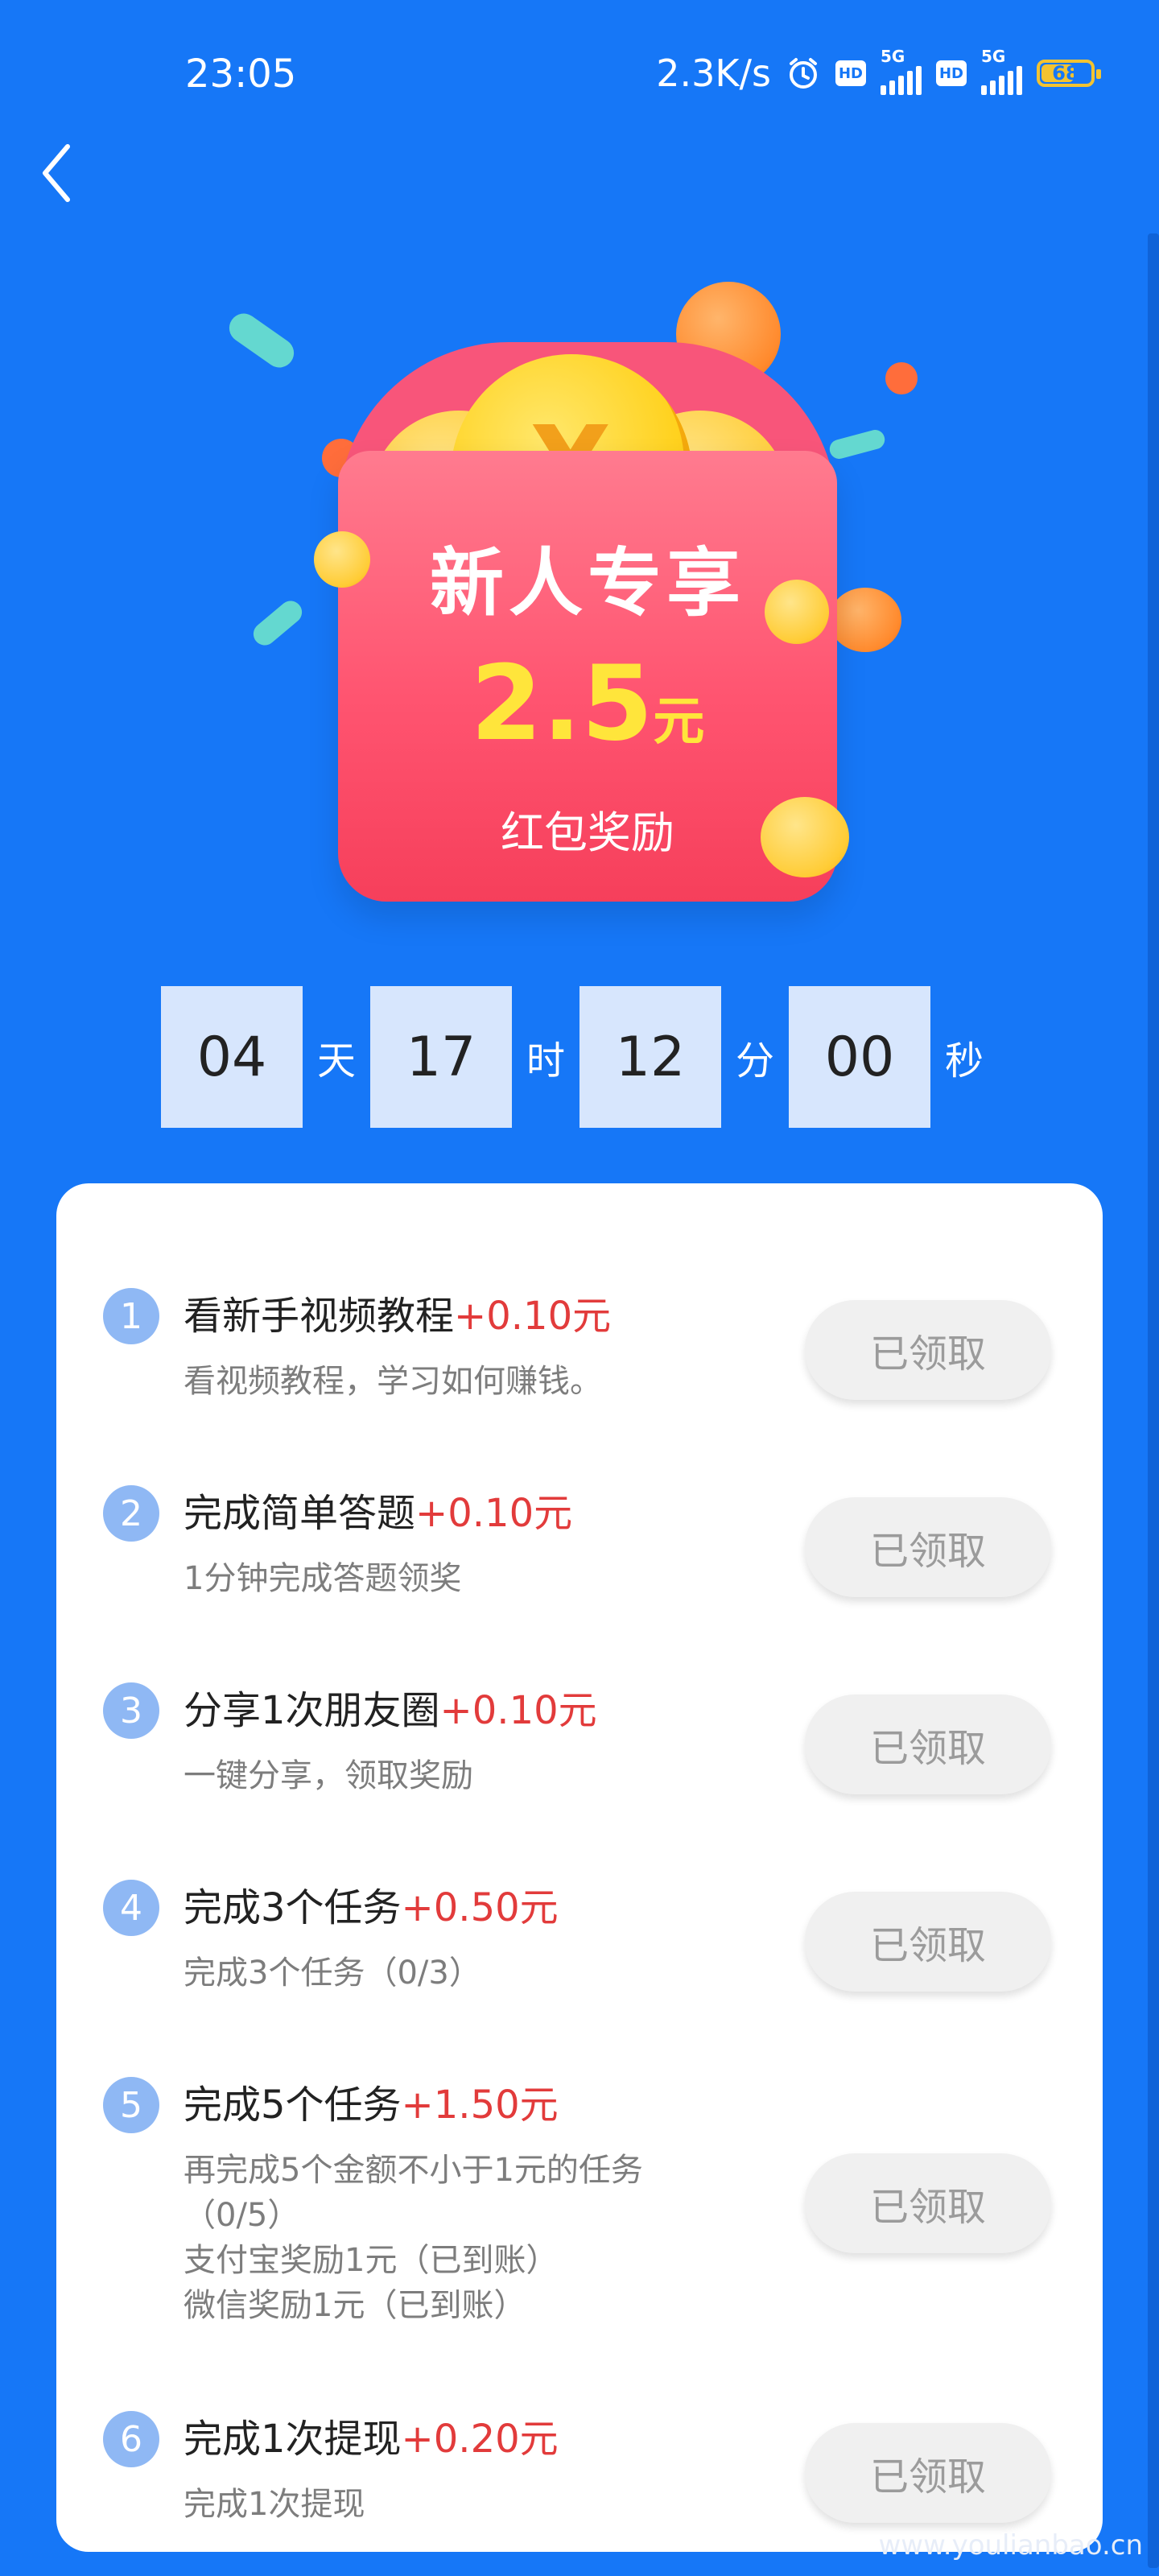 The image size is (1159, 2576). I want to click on task-number: 4, so click(131, 1908).